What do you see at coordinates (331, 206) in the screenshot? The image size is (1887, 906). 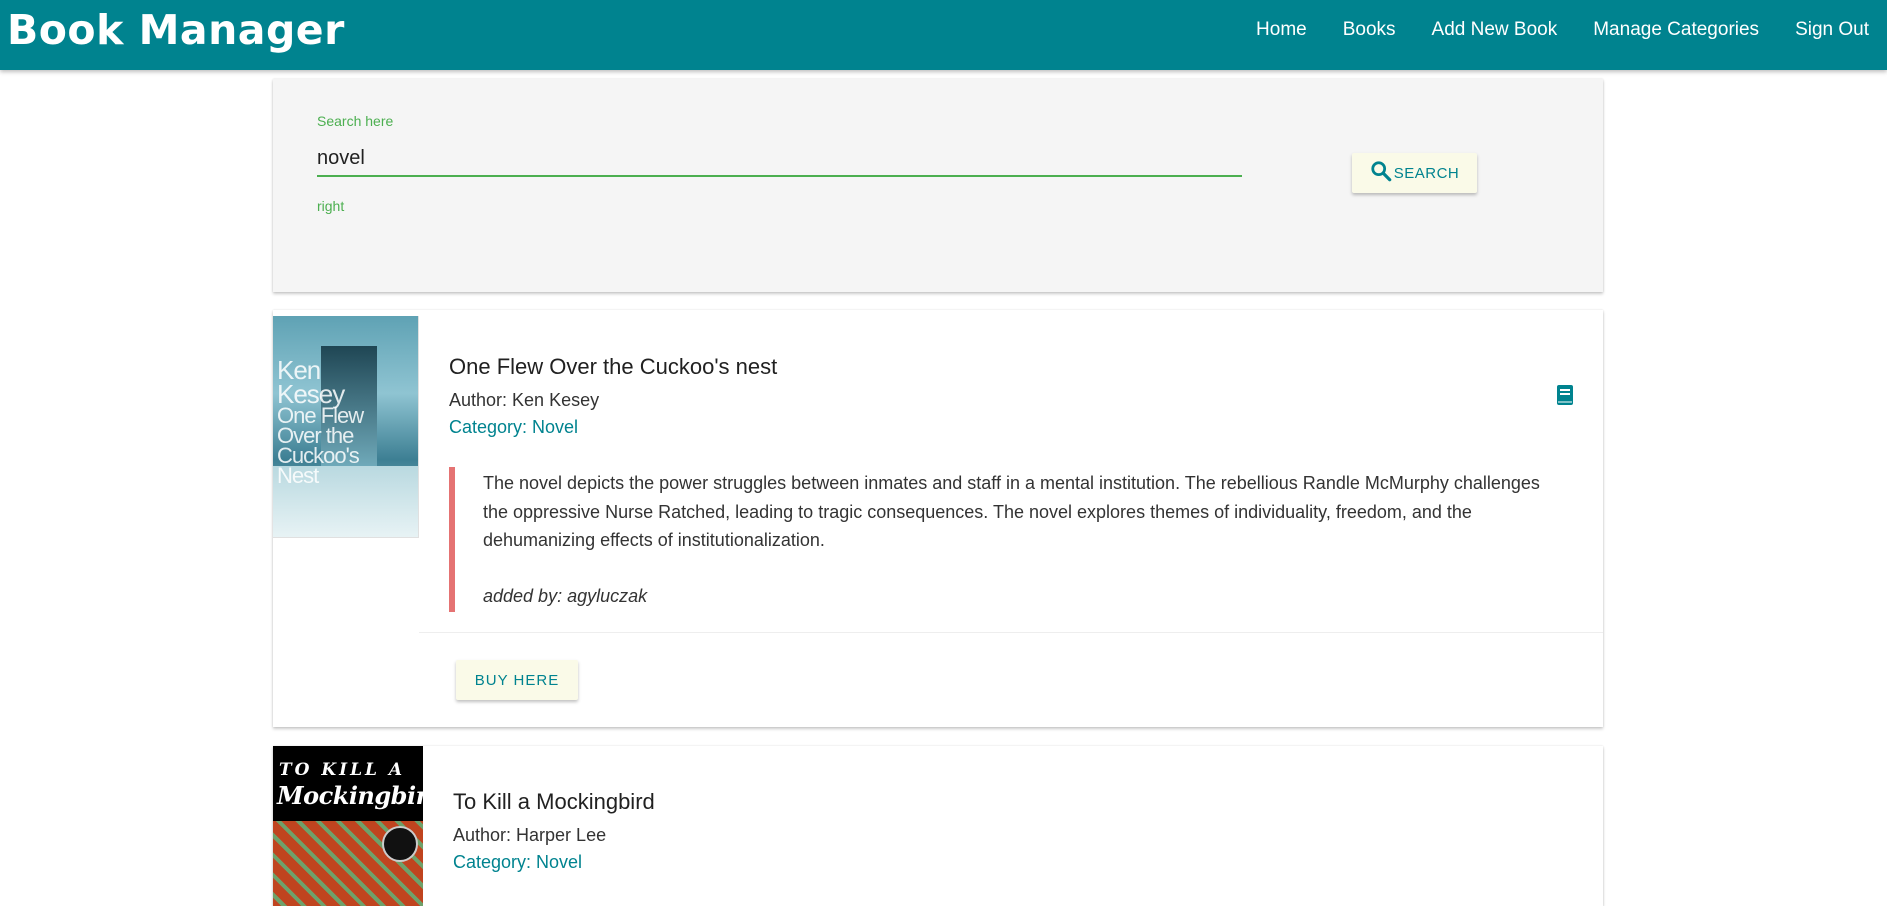 I see `search-helper-text: right` at bounding box center [331, 206].